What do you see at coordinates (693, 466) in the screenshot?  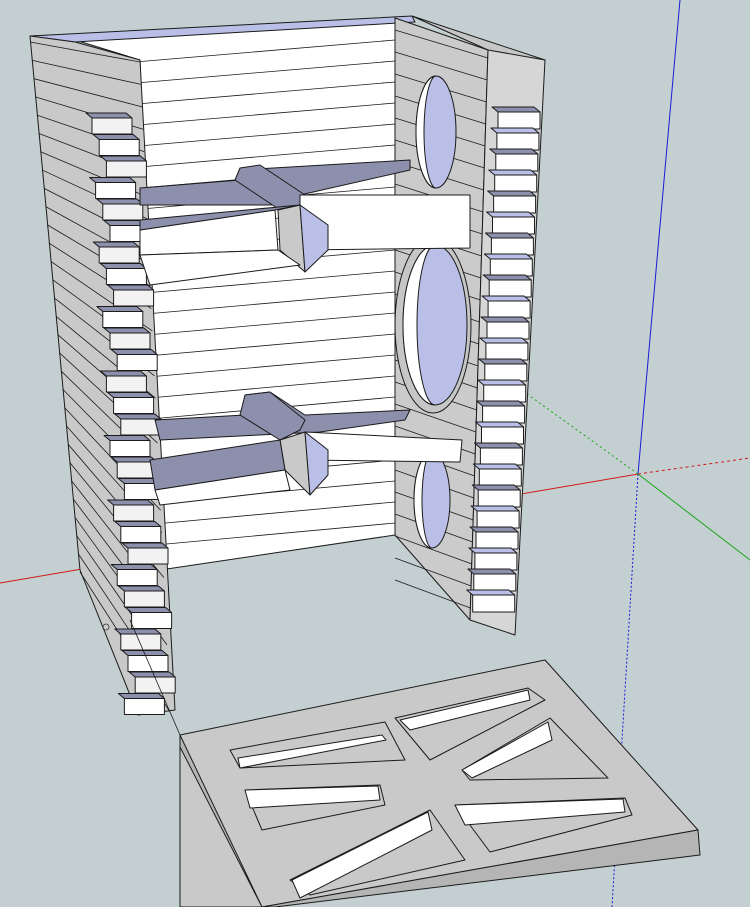 I see `red-axis` at bounding box center [693, 466].